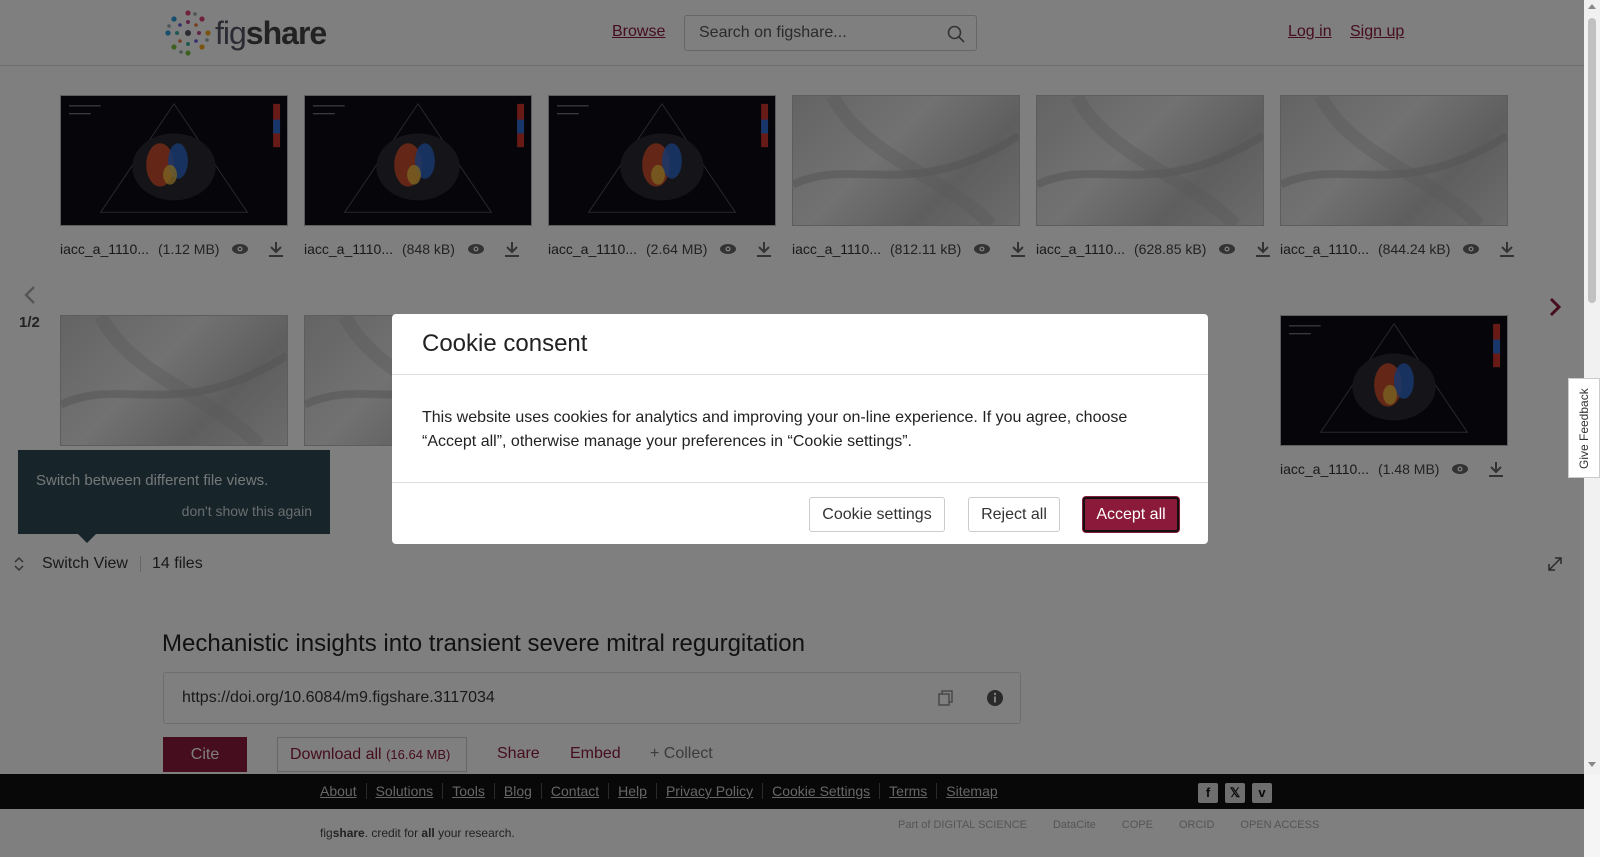  I want to click on cookie-settings-button: Cookie settings, so click(877, 514).